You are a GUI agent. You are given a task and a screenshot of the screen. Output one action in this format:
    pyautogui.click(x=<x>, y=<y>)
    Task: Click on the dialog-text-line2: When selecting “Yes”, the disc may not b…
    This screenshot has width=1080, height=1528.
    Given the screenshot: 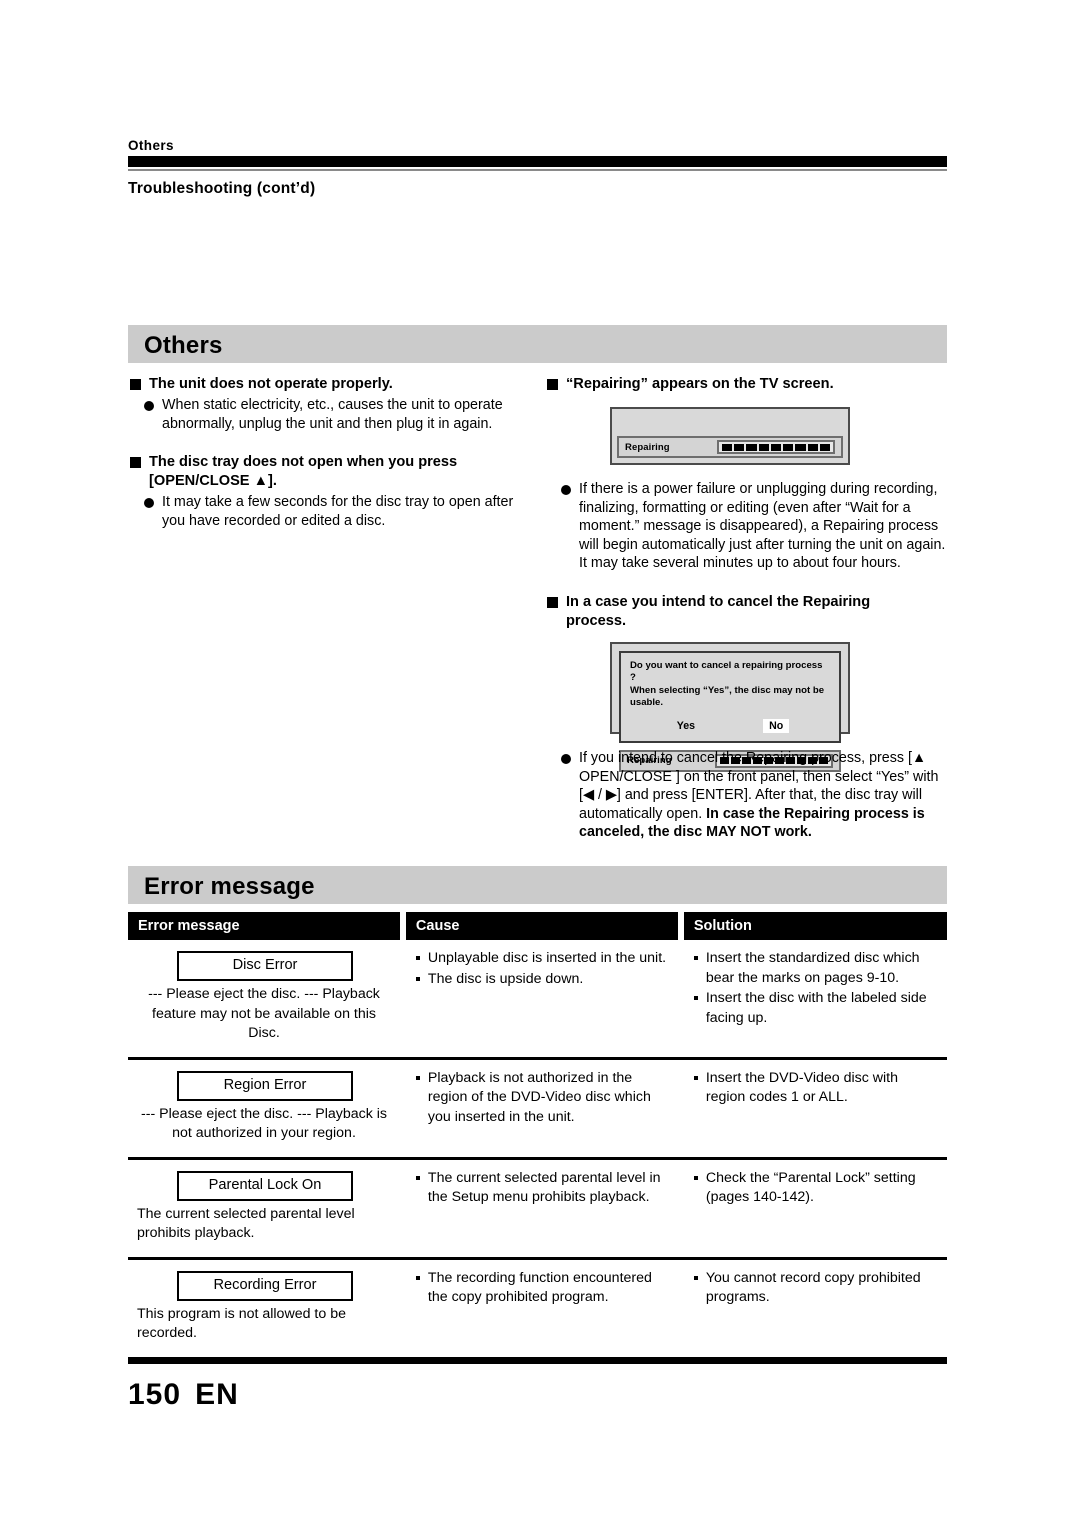 What is the action you would take?
    pyautogui.click(x=727, y=690)
    